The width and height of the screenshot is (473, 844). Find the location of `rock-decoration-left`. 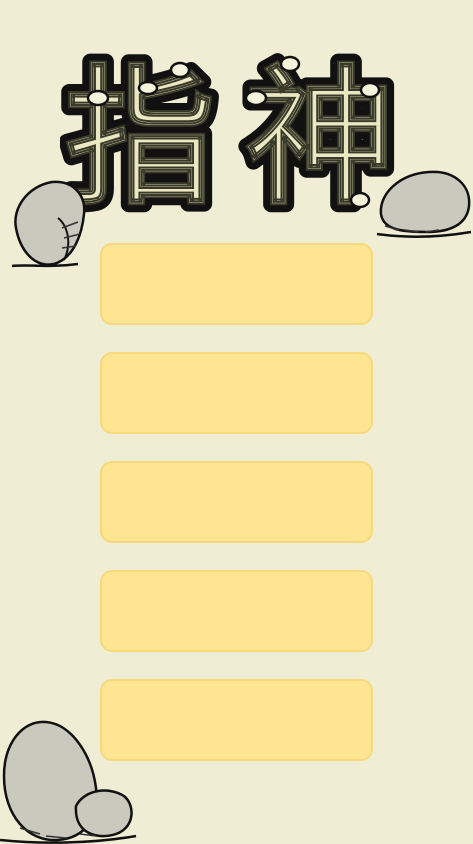

rock-decoration-left is located at coordinates (49, 224).